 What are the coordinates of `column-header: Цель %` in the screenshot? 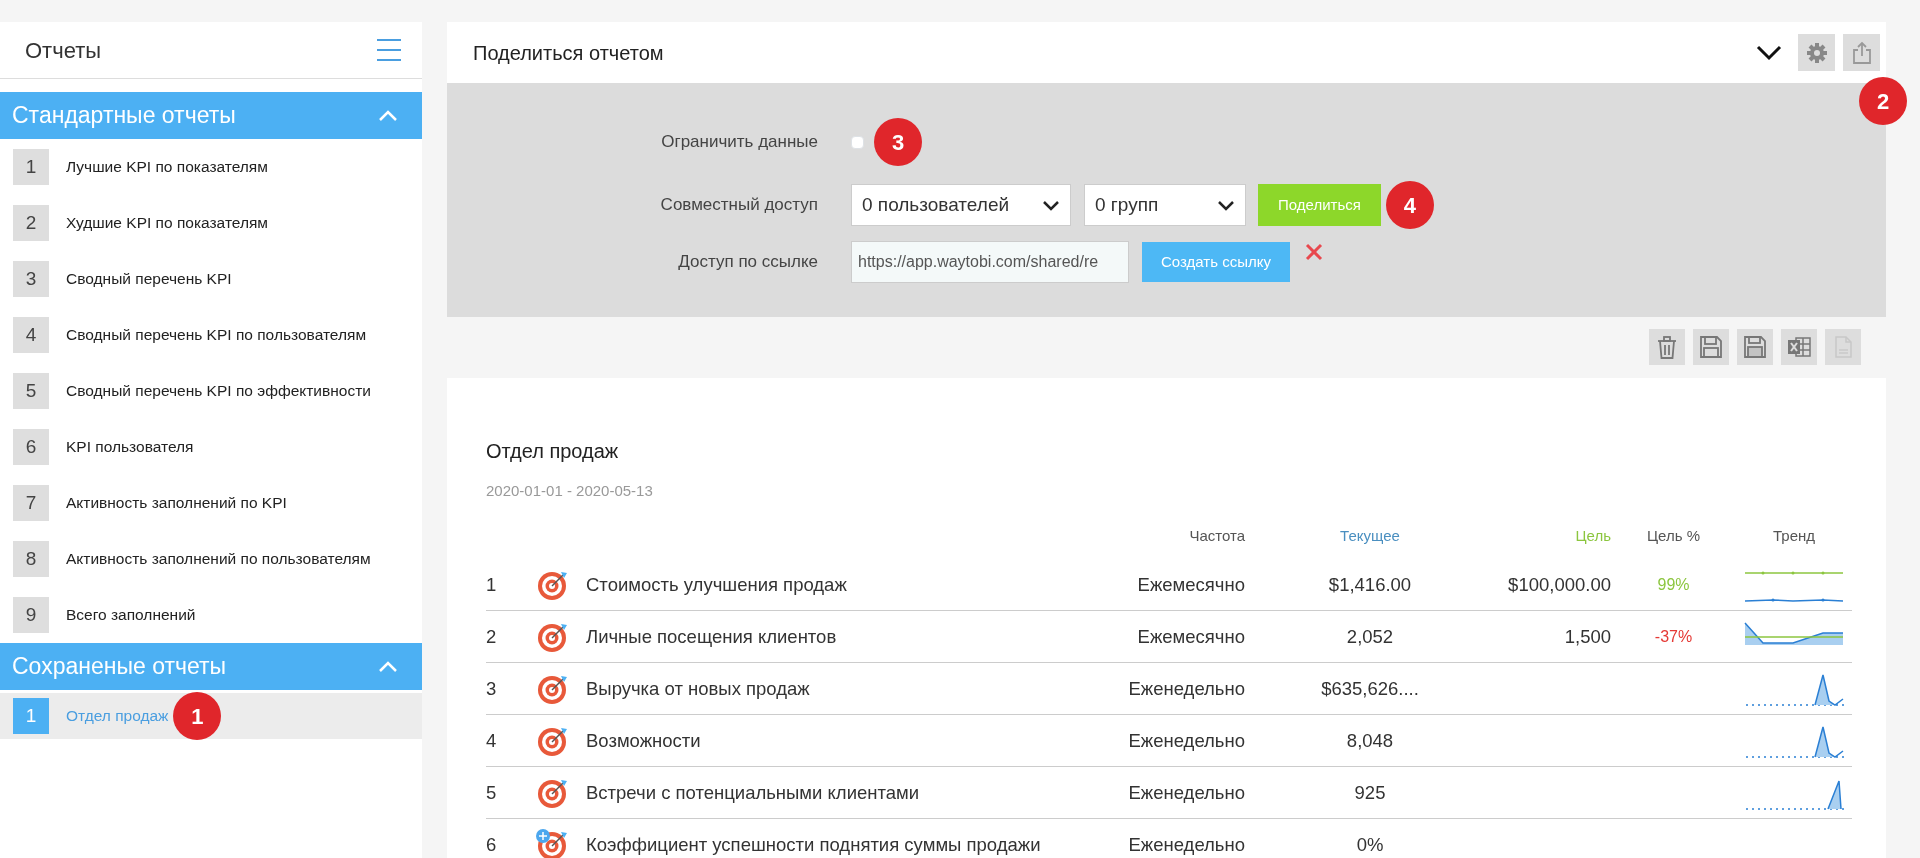 It's located at (1673, 535).